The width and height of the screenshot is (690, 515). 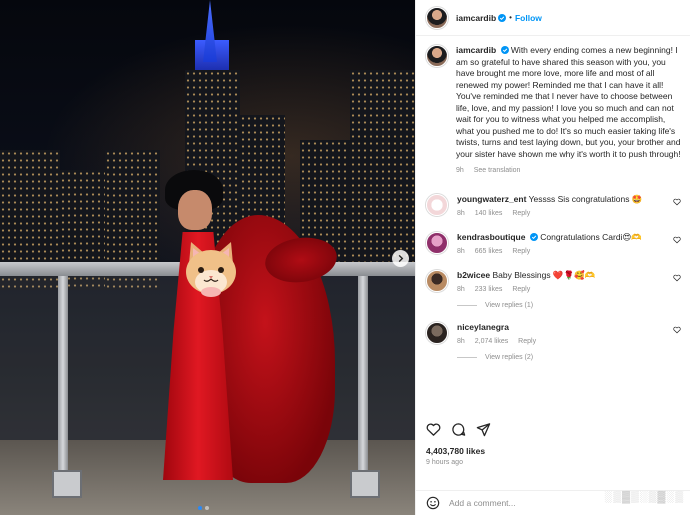 What do you see at coordinates (553, 429) in the screenshot?
I see `action-icons` at bounding box center [553, 429].